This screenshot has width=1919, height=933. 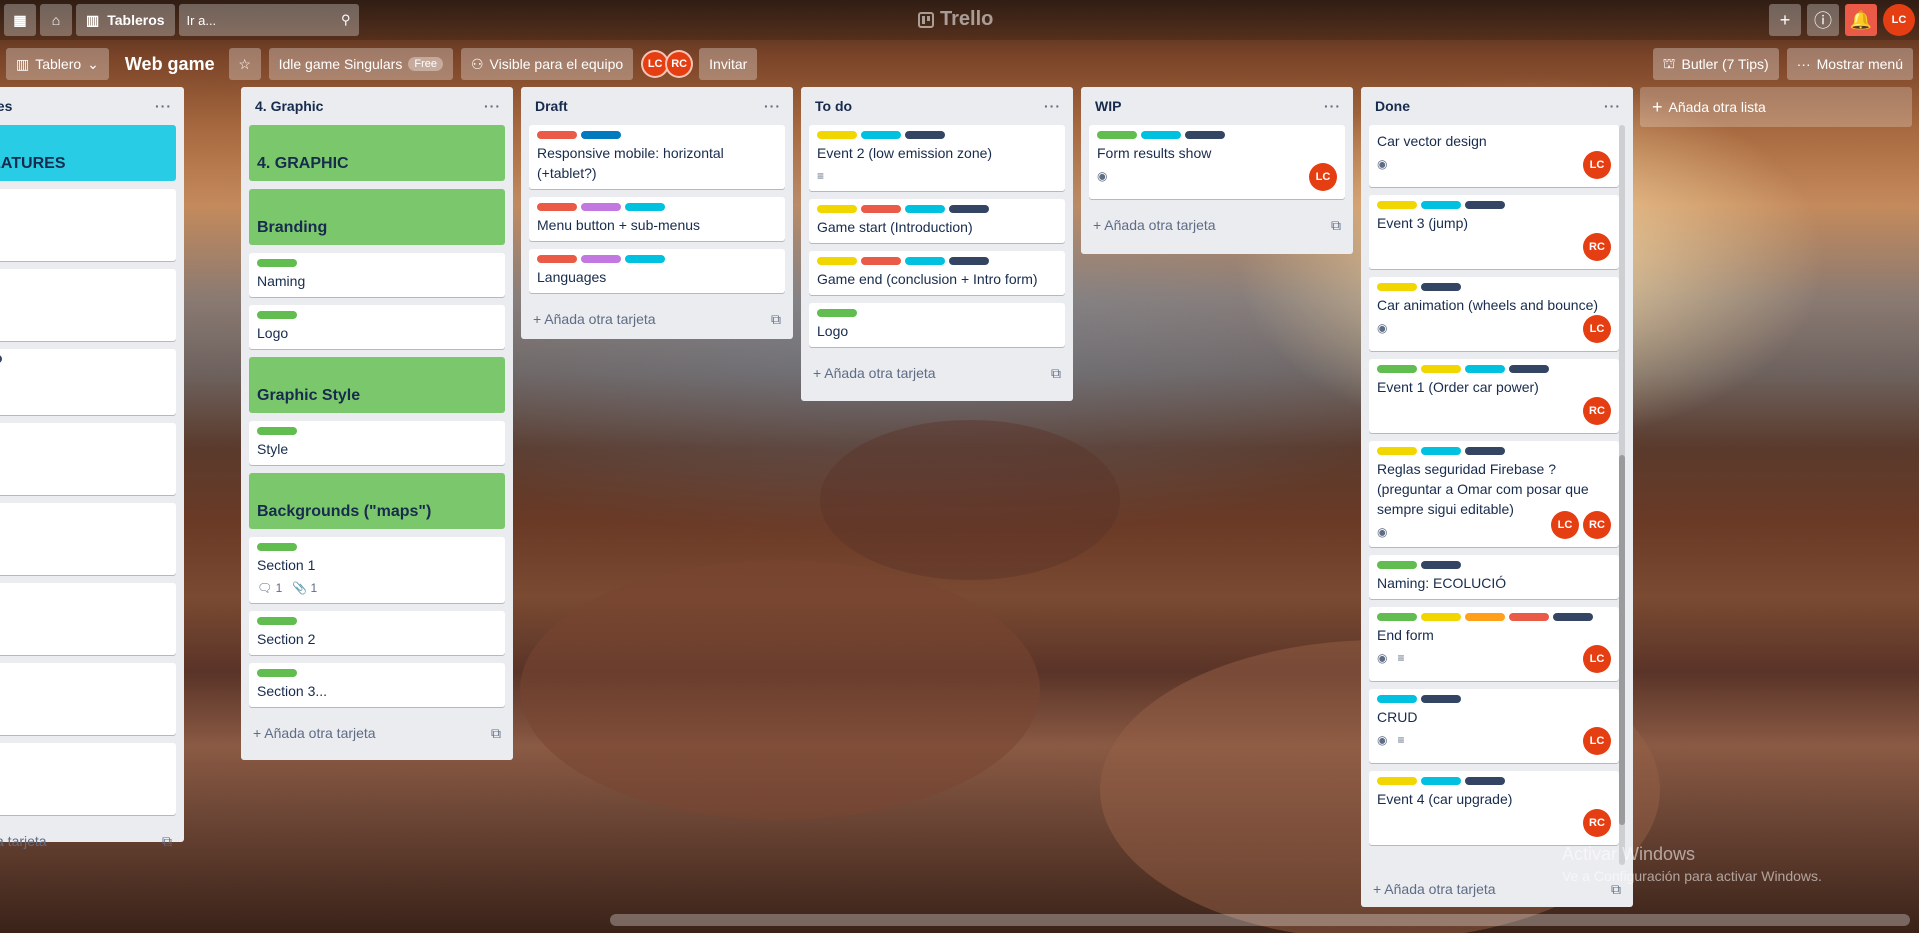 What do you see at coordinates (88, 459) in the screenshot?
I see `card: kables` at bounding box center [88, 459].